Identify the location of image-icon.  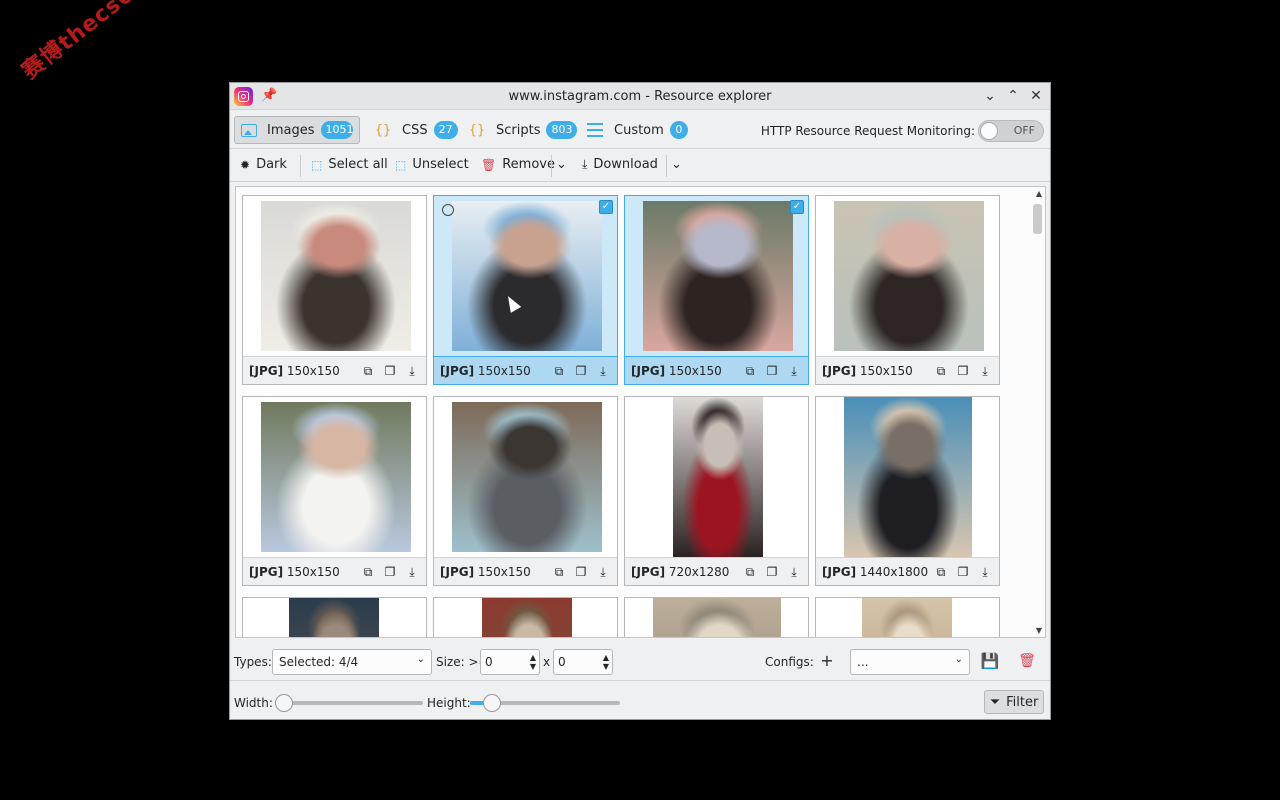
(249, 130).